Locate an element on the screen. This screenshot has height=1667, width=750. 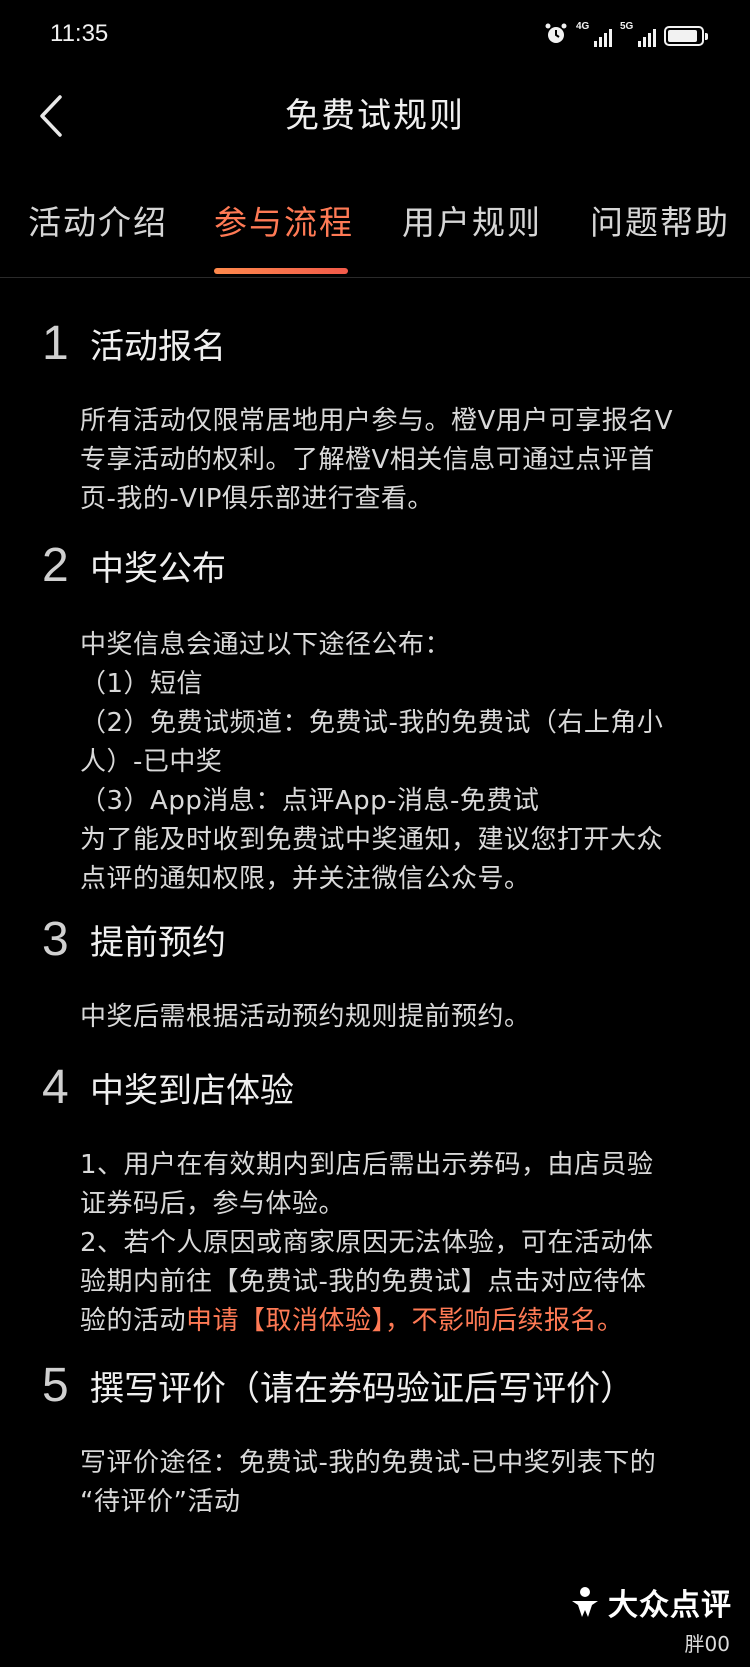
section-title: 2 中奖公布 is located at coordinates (134, 565).